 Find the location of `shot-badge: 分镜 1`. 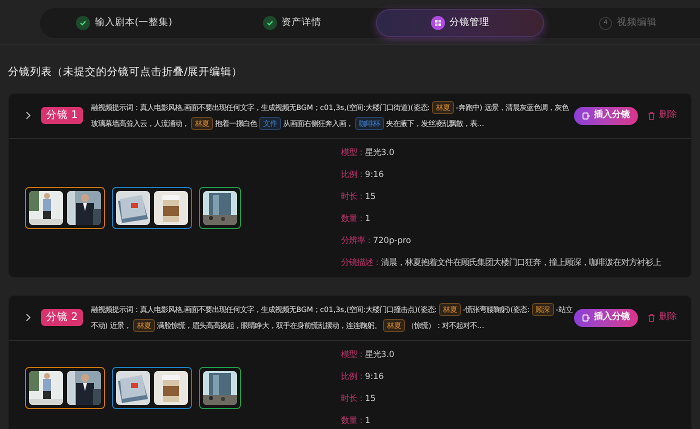

shot-badge: 分镜 1 is located at coordinates (61, 115).